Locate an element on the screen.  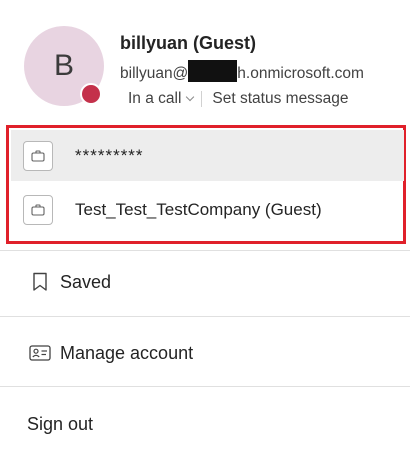
status-row: In a call Set status message is located at coordinates (238, 99).